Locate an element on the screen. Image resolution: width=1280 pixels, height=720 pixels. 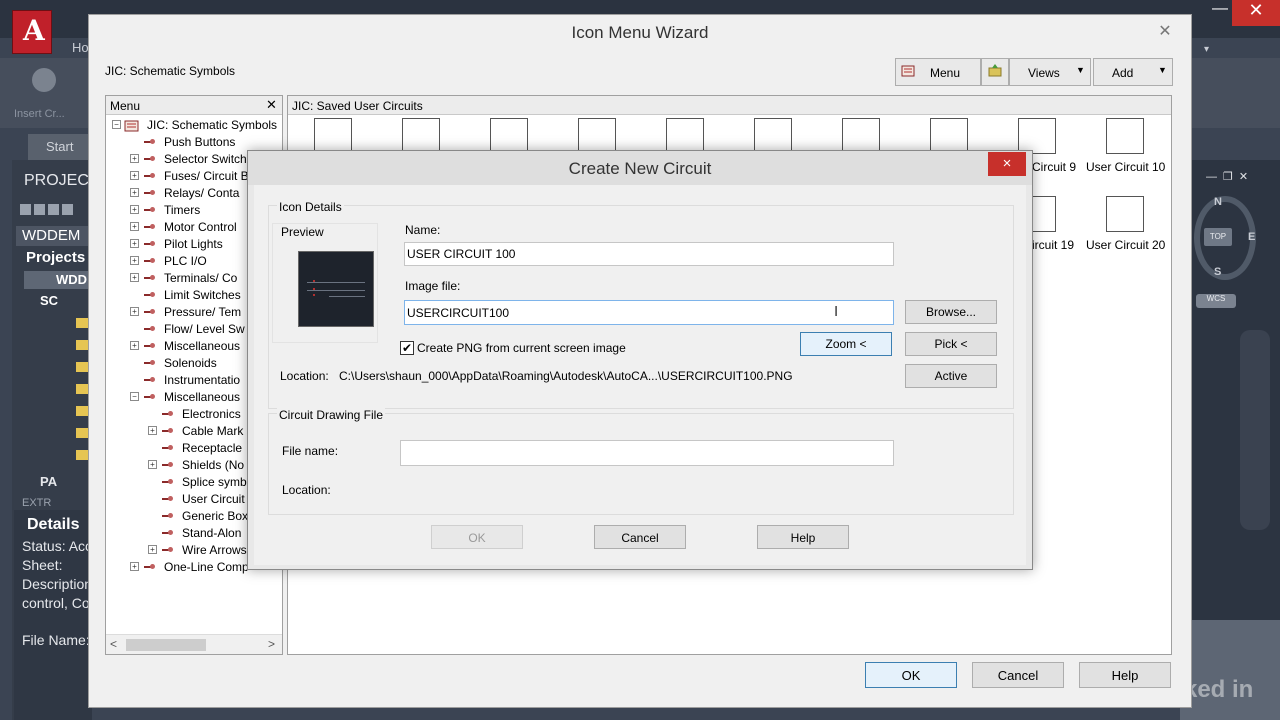
refresh-icon is located at coordinates (67, 209).